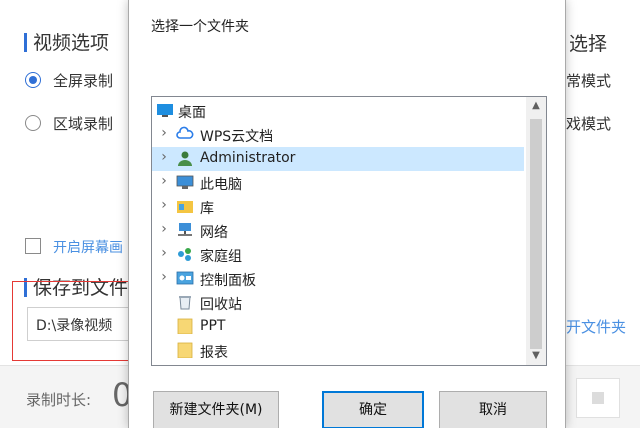 Image resolution: width=640 pixels, height=428 pixels. Describe the element at coordinates (338, 207) in the screenshot. I see `tree-item-library: › 库` at that location.